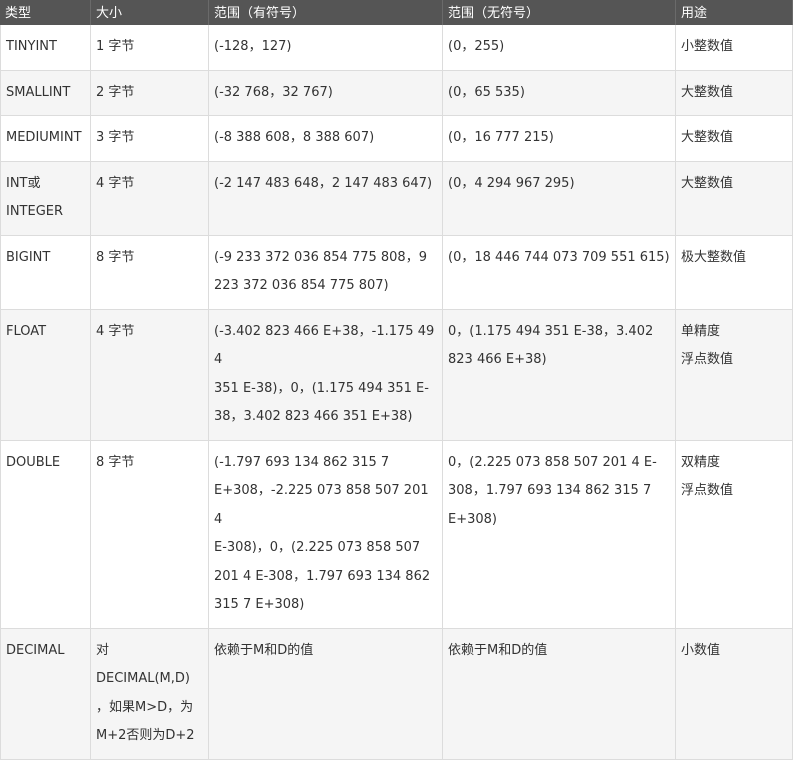 The height and width of the screenshot is (760, 793). I want to click on cell-use: 小整数值, so click(734, 47).